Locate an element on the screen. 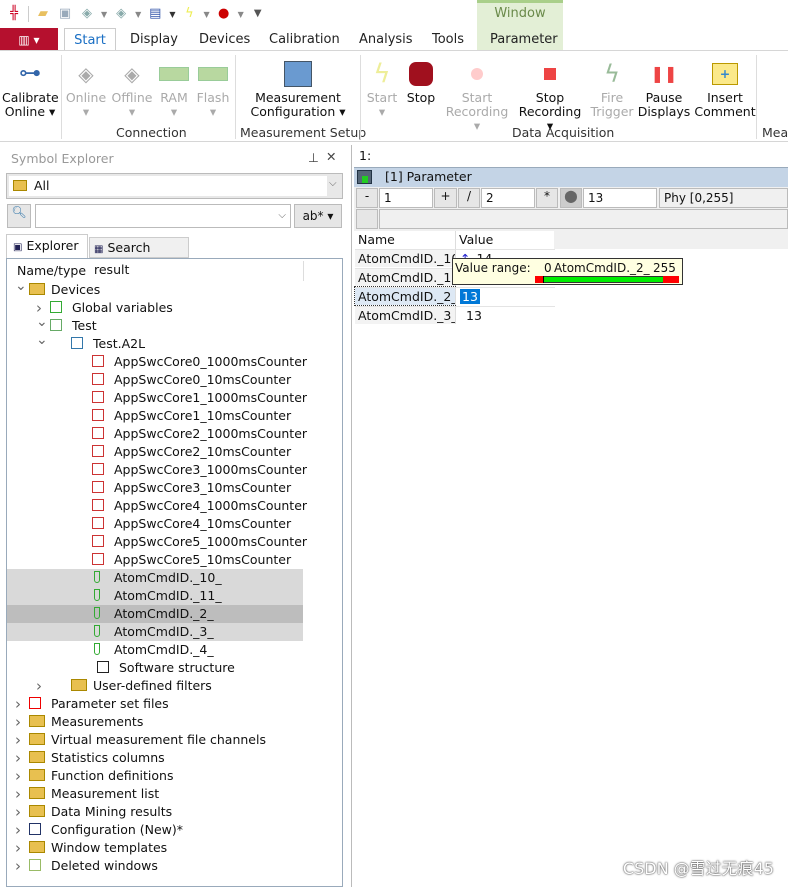 This screenshot has width=788, height=887. record-icon: ● is located at coordinates (224, 14).